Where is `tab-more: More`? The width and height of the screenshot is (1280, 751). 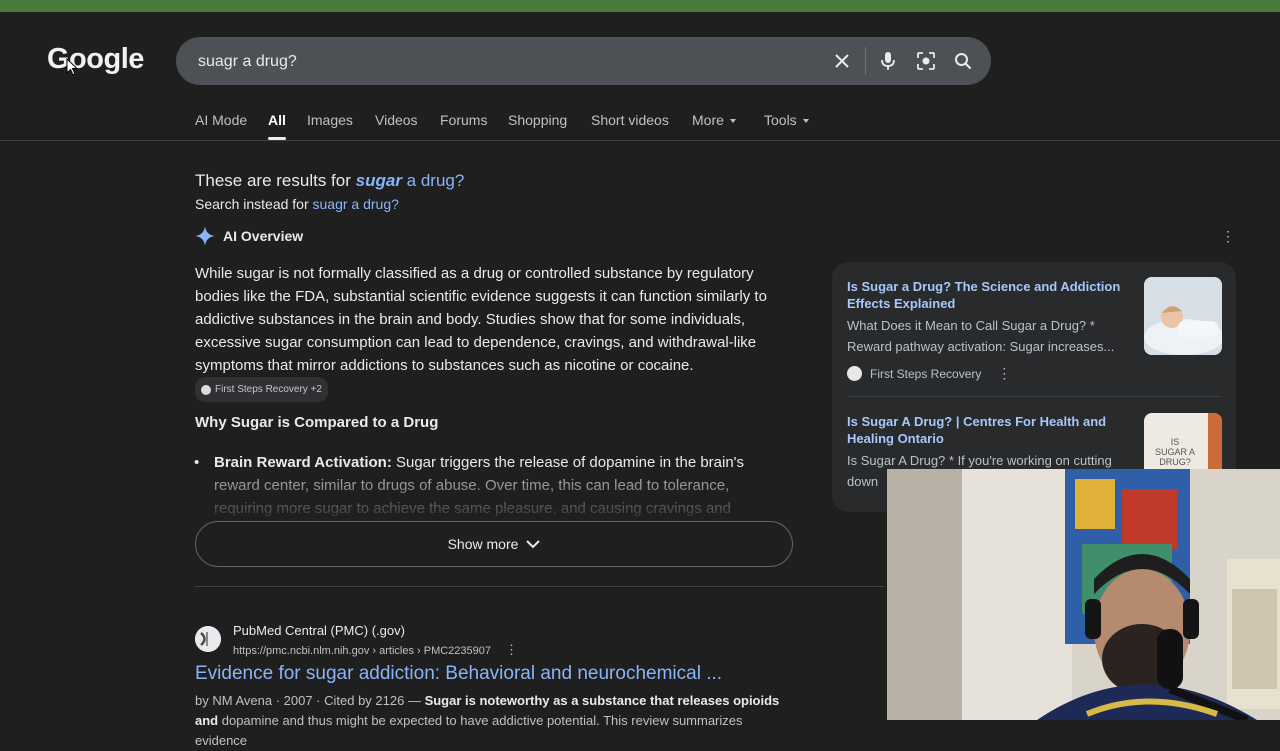 tab-more: More is located at coordinates (714, 120).